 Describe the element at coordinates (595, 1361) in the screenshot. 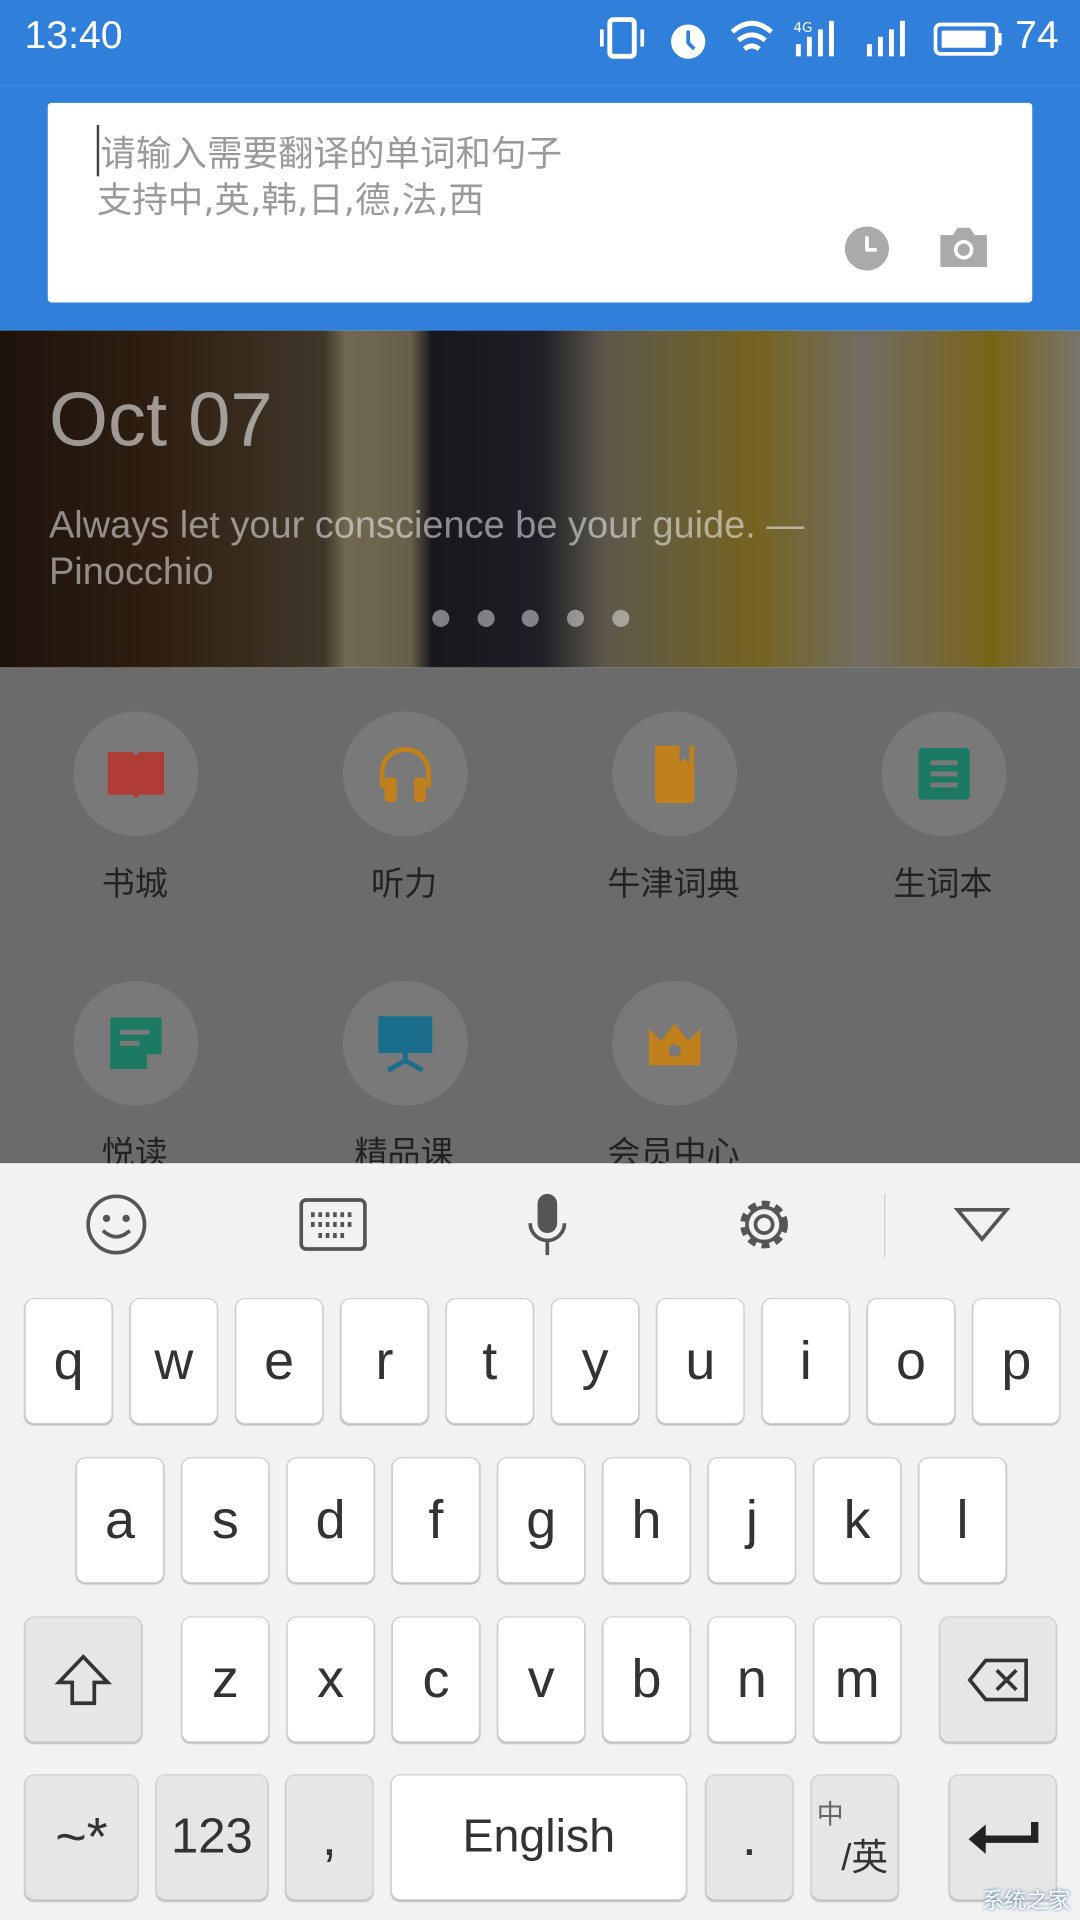

I see `key-y: y` at that location.